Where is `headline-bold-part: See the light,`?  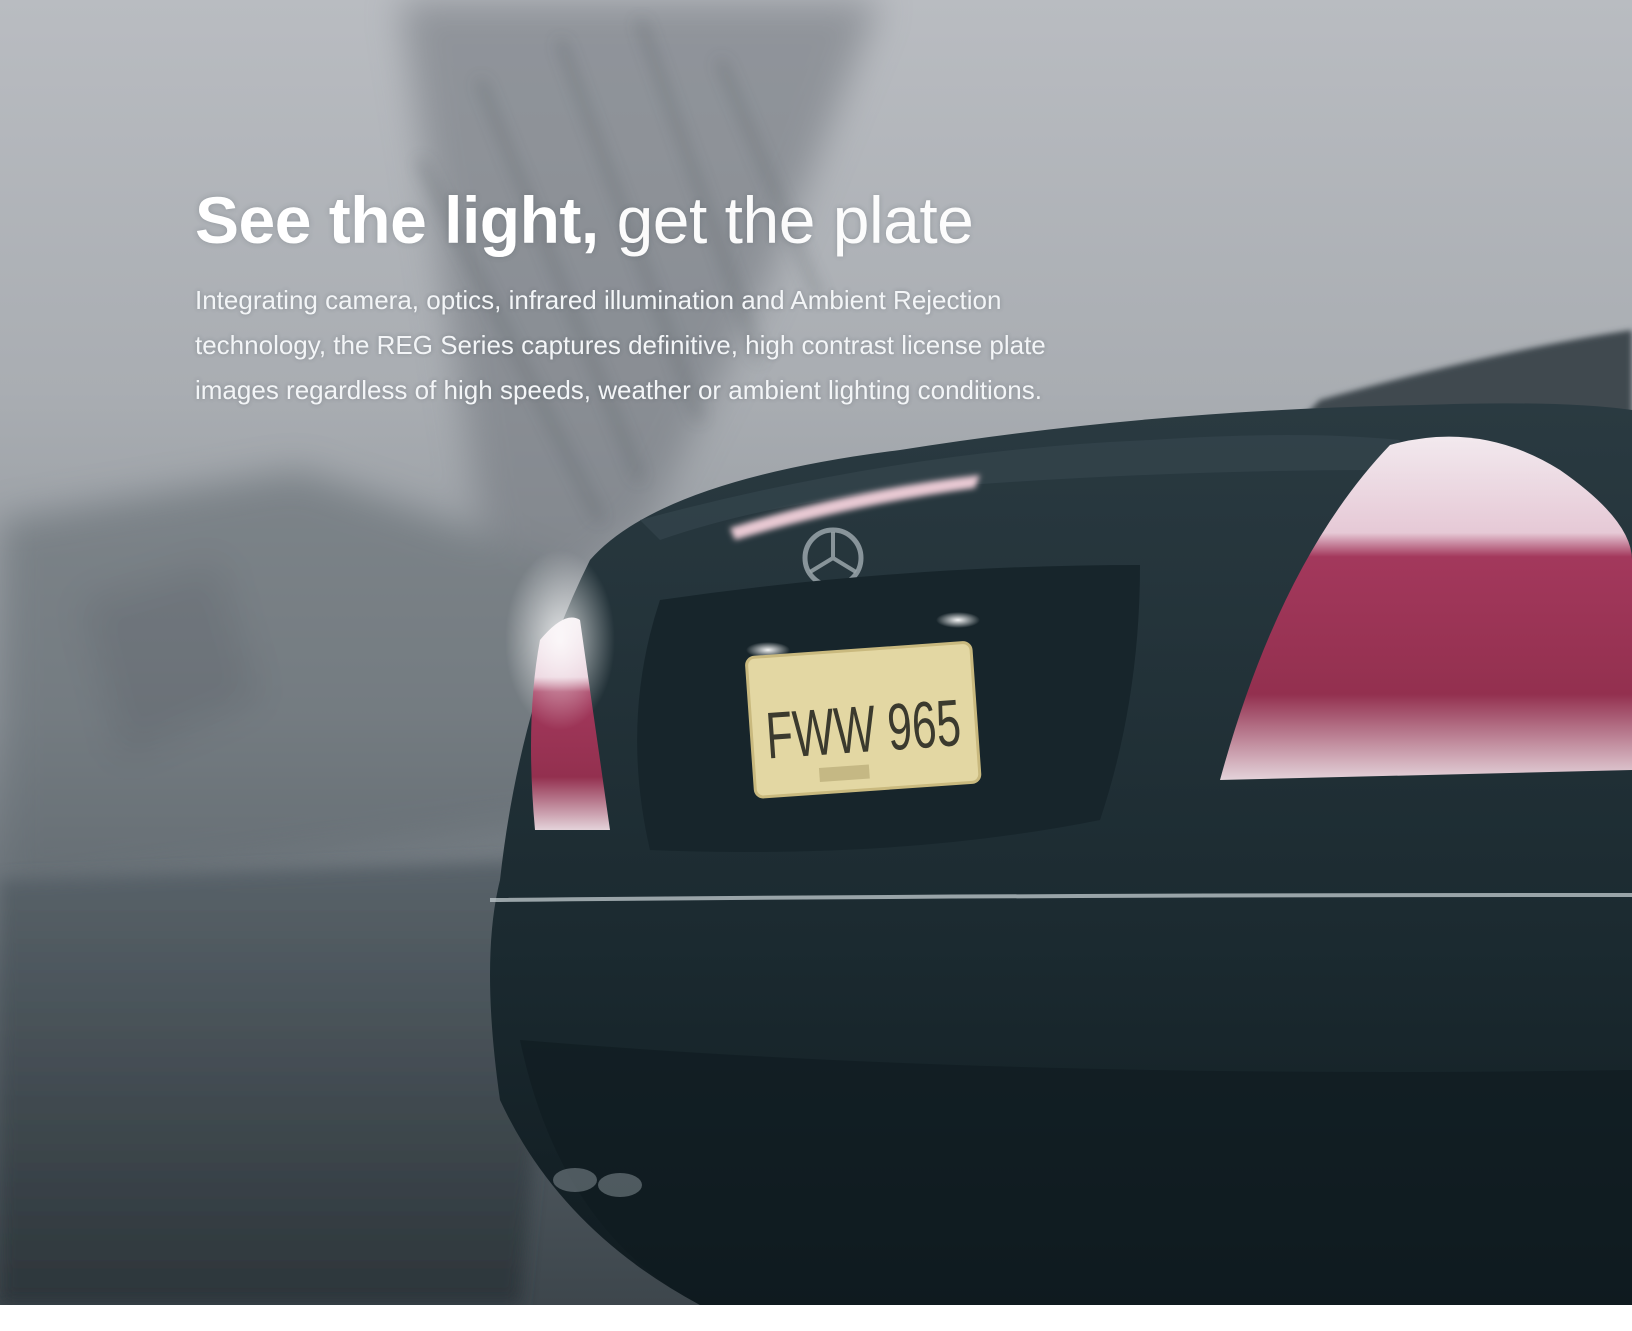 headline-bold-part: See the light, is located at coordinates (397, 220).